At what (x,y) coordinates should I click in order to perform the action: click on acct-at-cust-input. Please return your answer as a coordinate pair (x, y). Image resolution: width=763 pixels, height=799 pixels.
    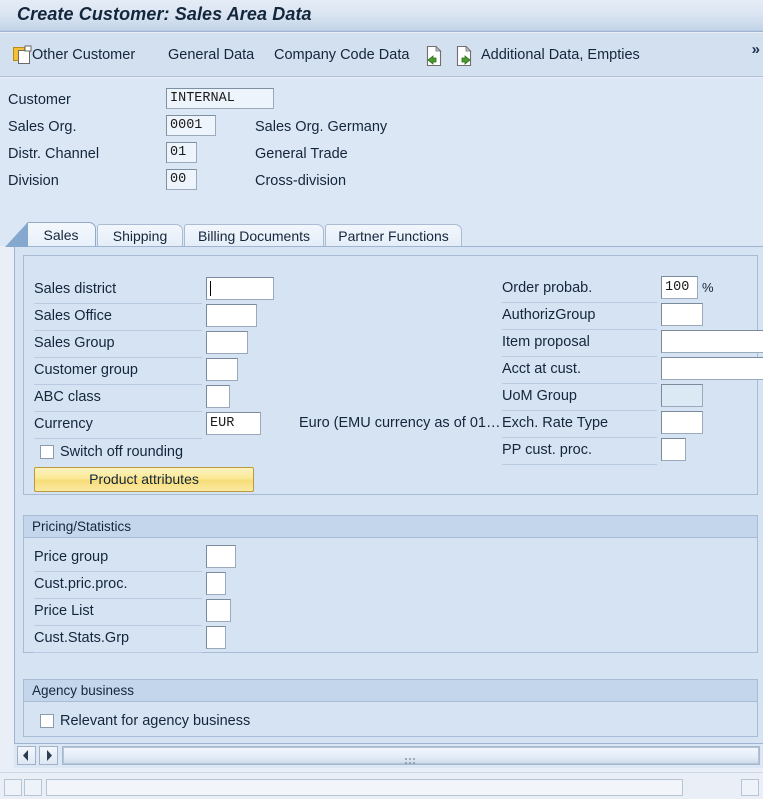
    Looking at the image, I should click on (712, 368).